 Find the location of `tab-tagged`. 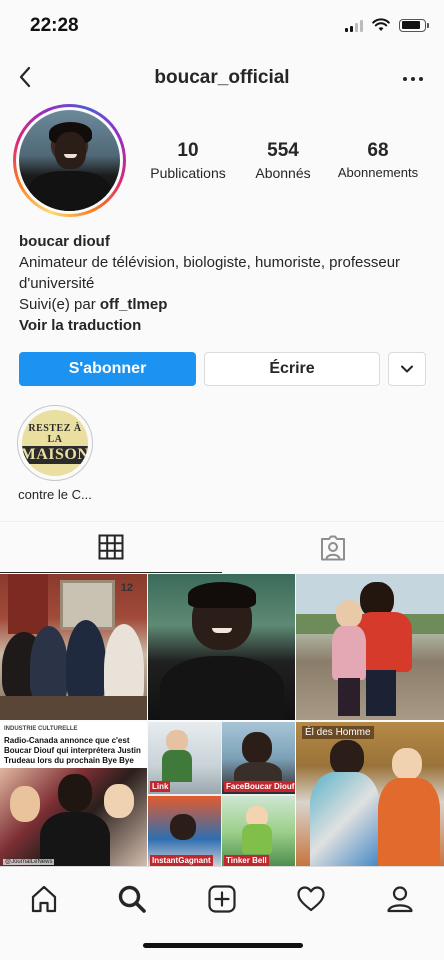

tab-tagged is located at coordinates (333, 547).